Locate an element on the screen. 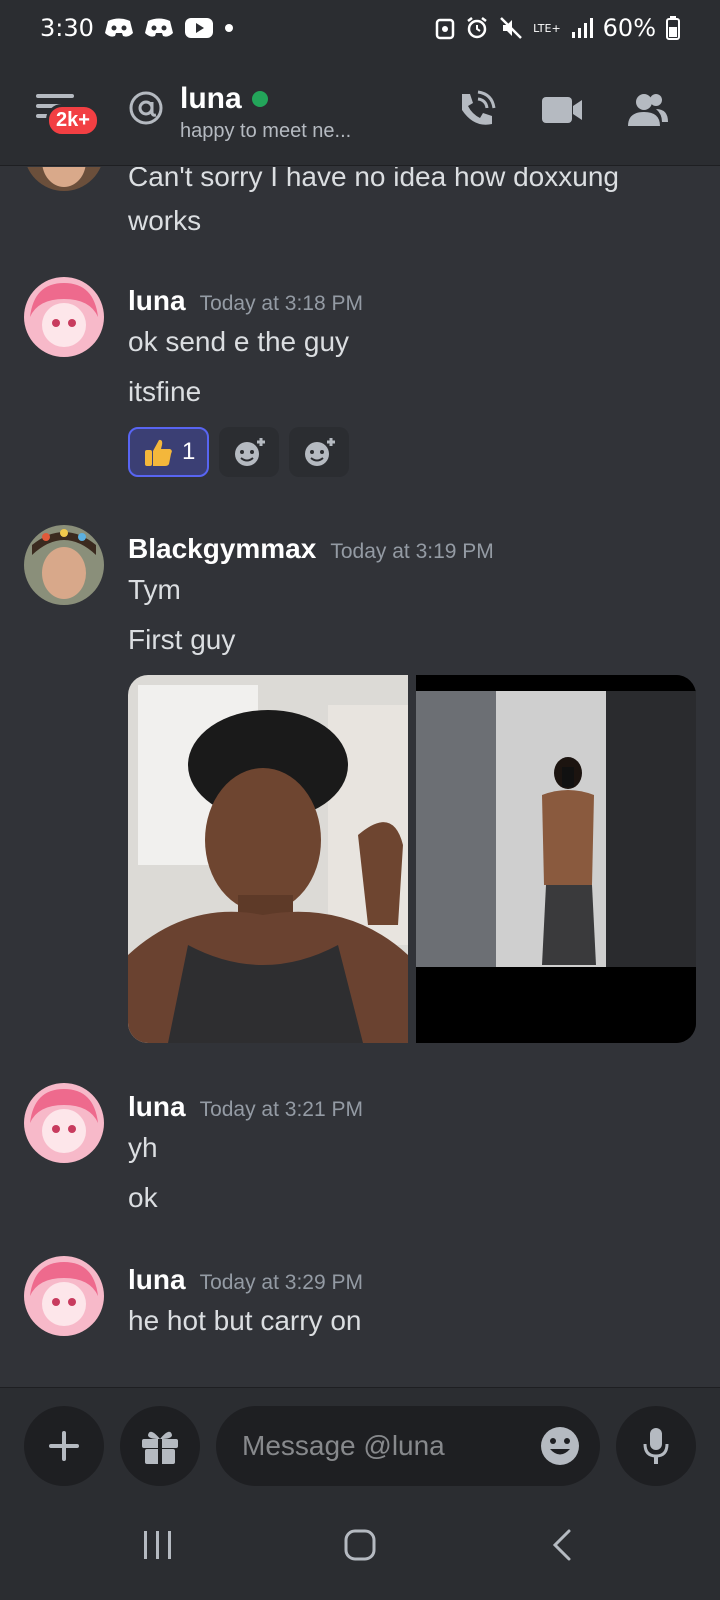  dm-name: luna is located at coordinates (211, 98).